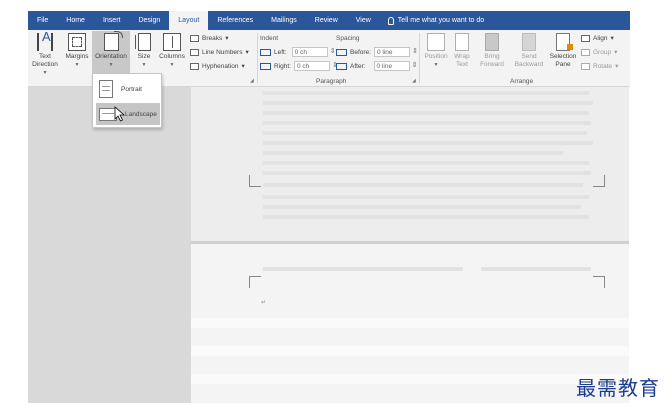 This screenshot has width=668, height=413. Describe the element at coordinates (326, 20) in the screenshot. I see `tab-review: Review` at that location.